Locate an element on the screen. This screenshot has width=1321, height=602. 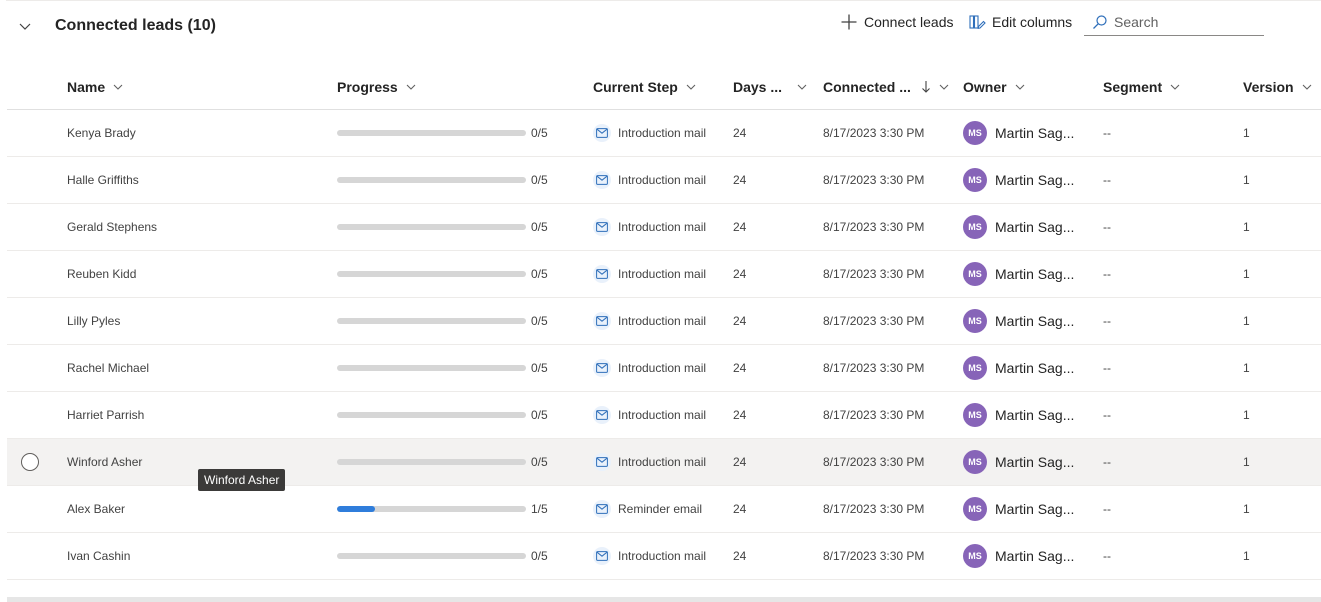
add-icon is located at coordinates (852, 22).